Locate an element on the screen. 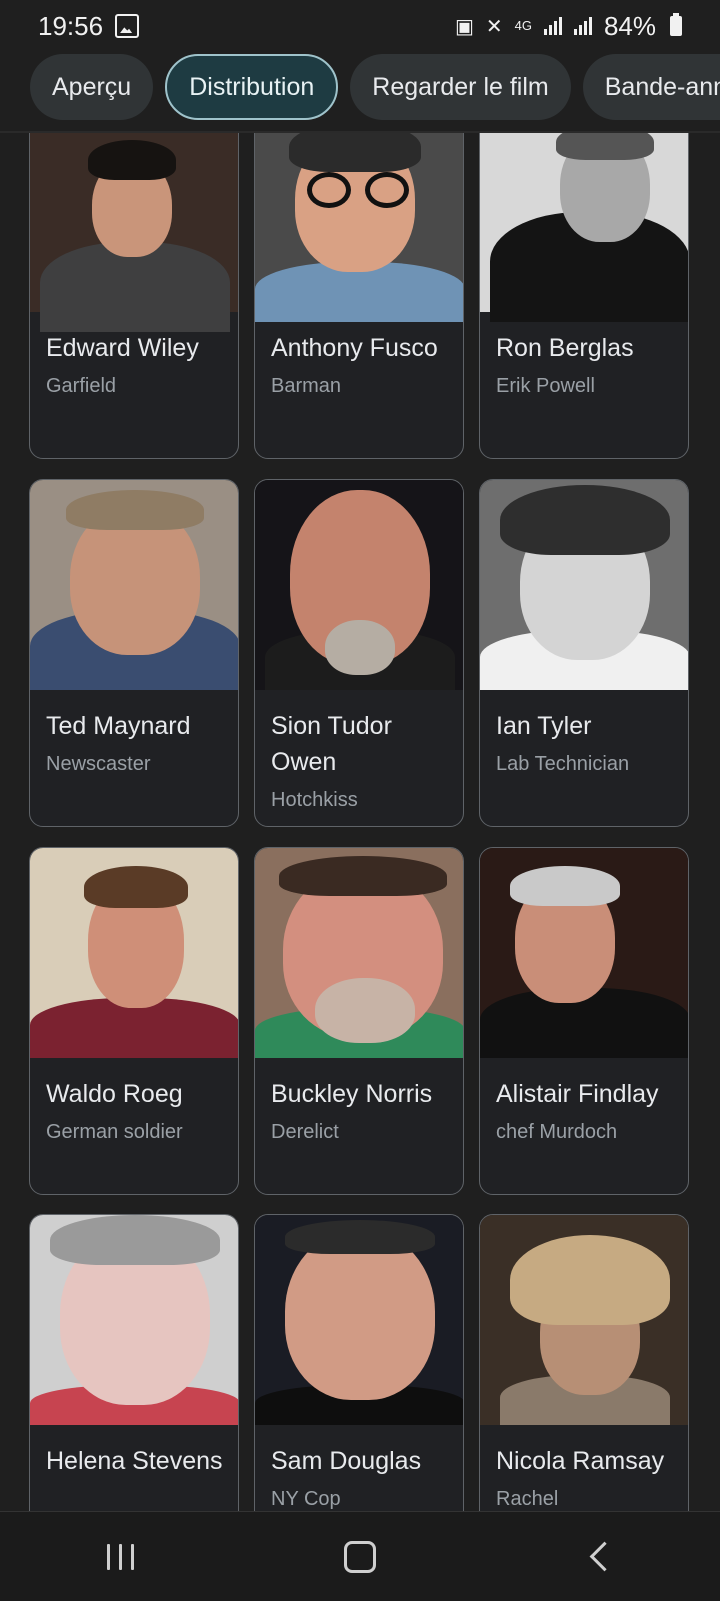 The image size is (720, 1601). card-text: Buckley Norris Derelict is located at coordinates (361, 1110).